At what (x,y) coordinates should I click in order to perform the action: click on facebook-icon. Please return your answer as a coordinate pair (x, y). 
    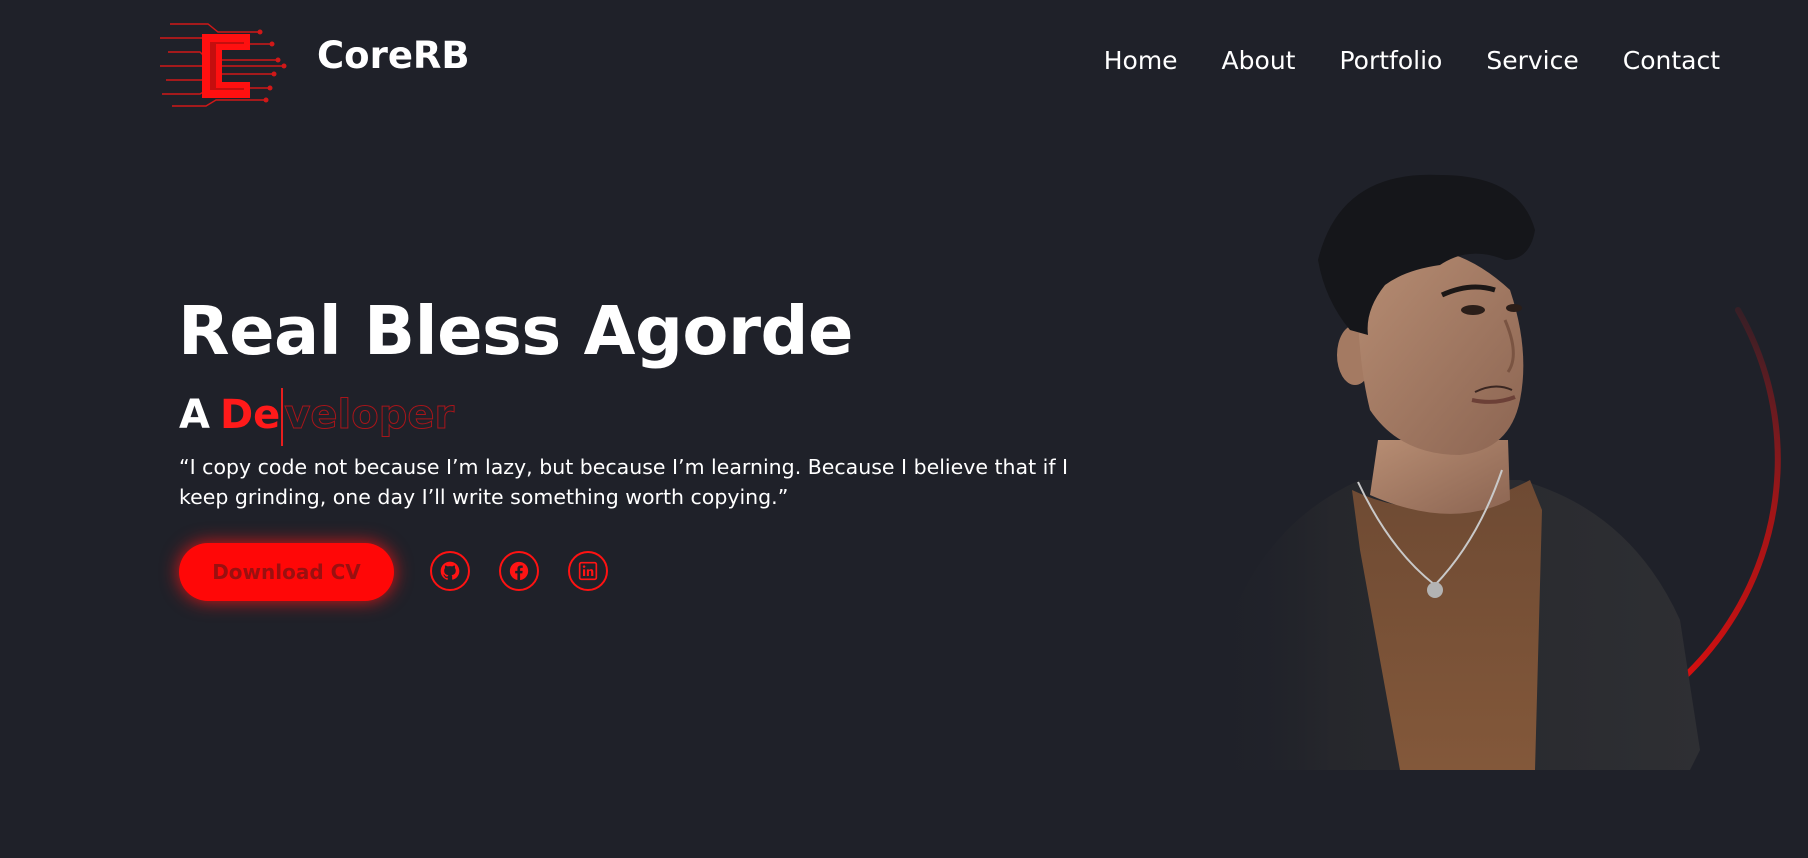
    Looking at the image, I should click on (519, 571).